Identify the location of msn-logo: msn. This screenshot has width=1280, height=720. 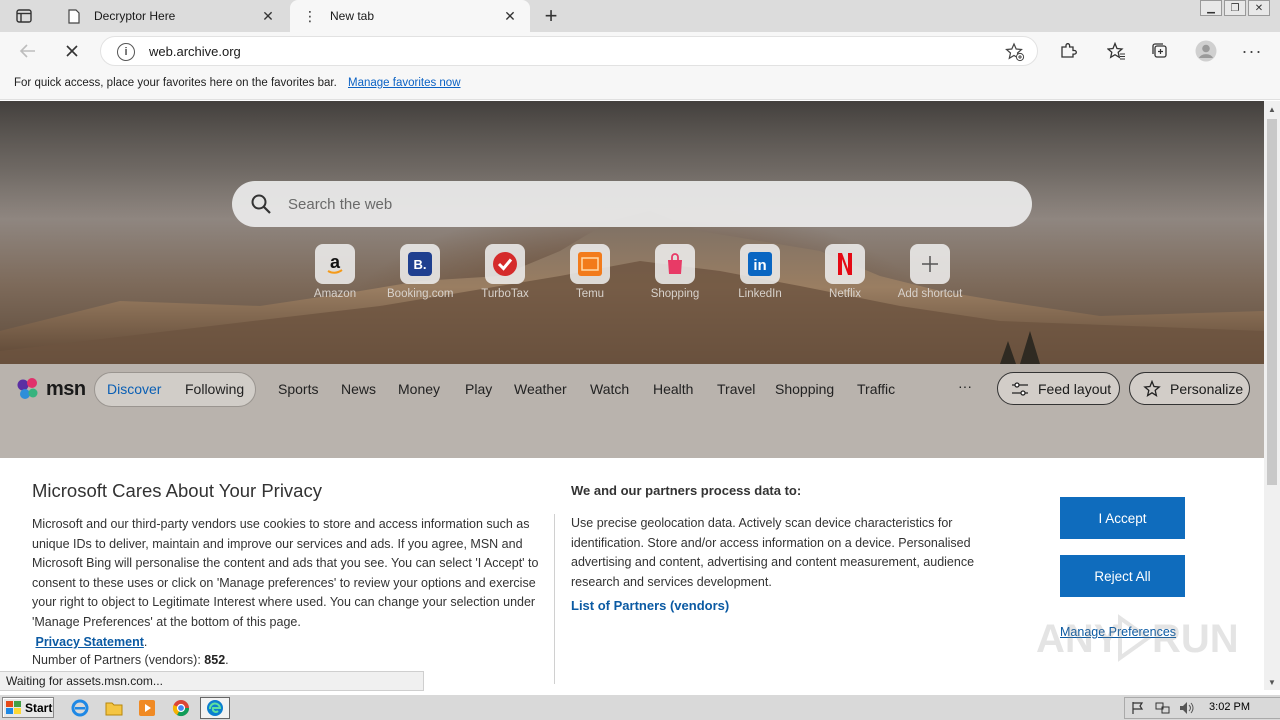
(51, 389).